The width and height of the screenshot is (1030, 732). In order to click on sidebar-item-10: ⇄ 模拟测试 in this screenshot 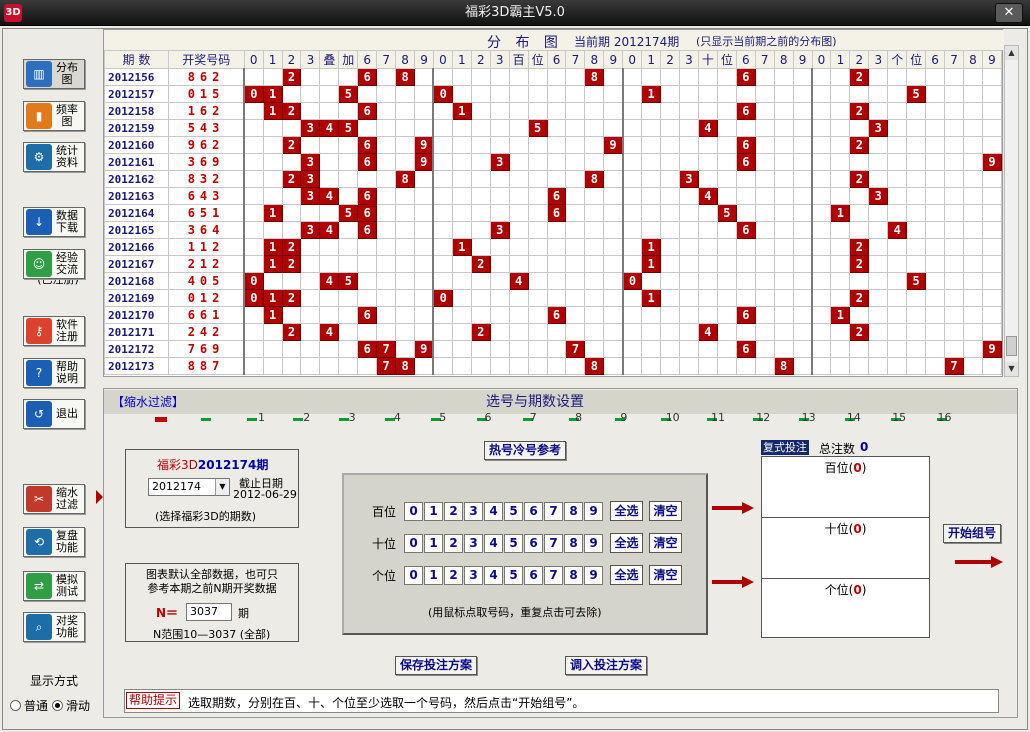, I will do `click(54, 586)`.